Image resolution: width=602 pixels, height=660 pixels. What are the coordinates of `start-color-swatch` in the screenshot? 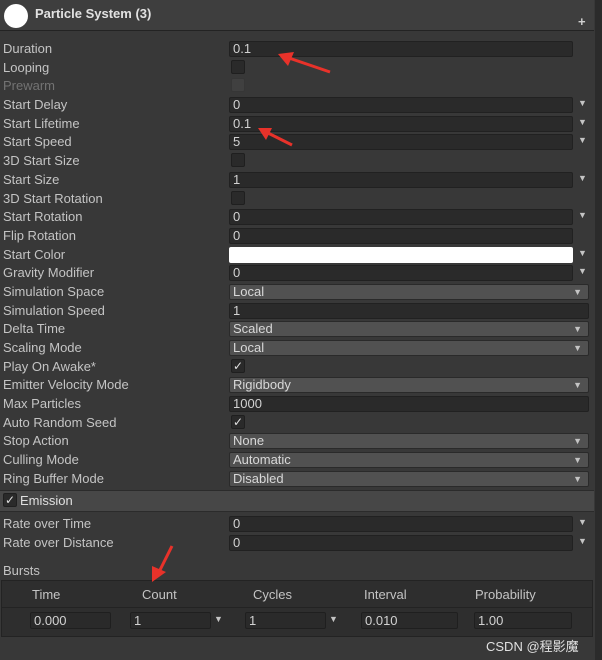 It's located at (401, 254).